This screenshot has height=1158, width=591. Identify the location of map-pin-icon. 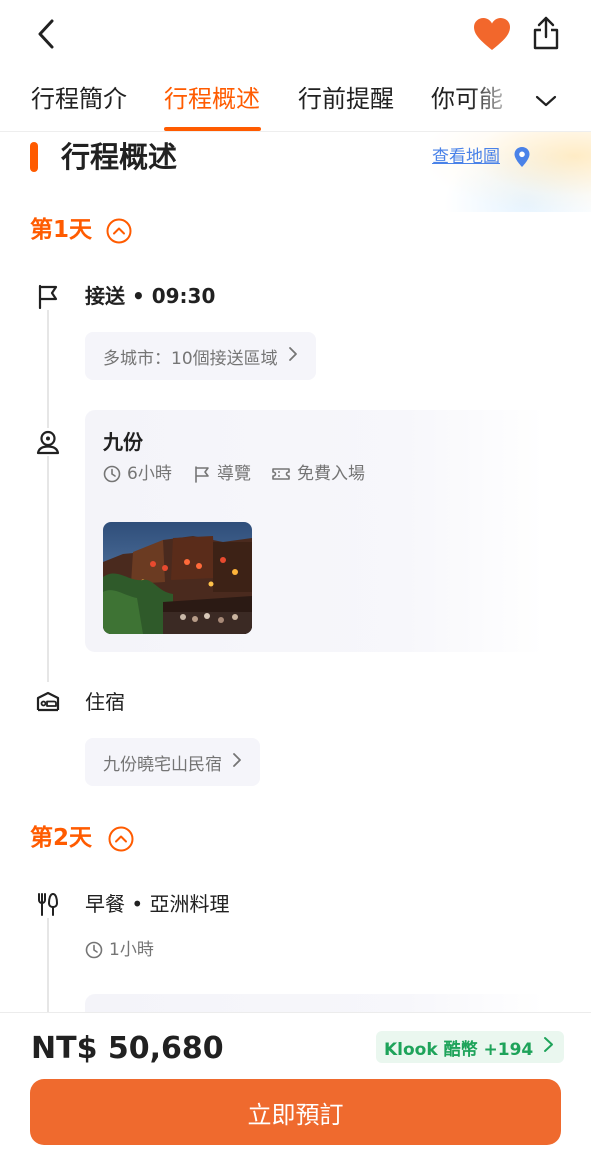
(522, 157).